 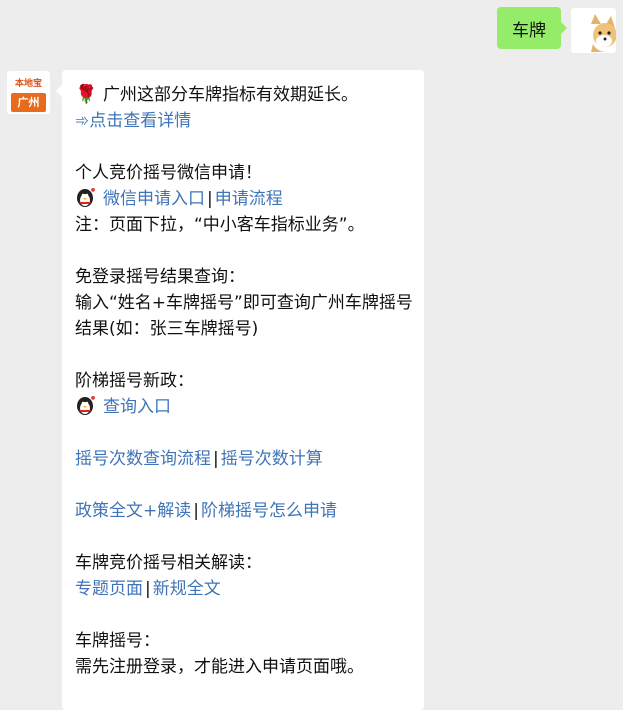 What do you see at coordinates (220, 225) in the screenshot?
I see `wechat-note: 注：页面下拉，“中小客车指标业务”。` at bounding box center [220, 225].